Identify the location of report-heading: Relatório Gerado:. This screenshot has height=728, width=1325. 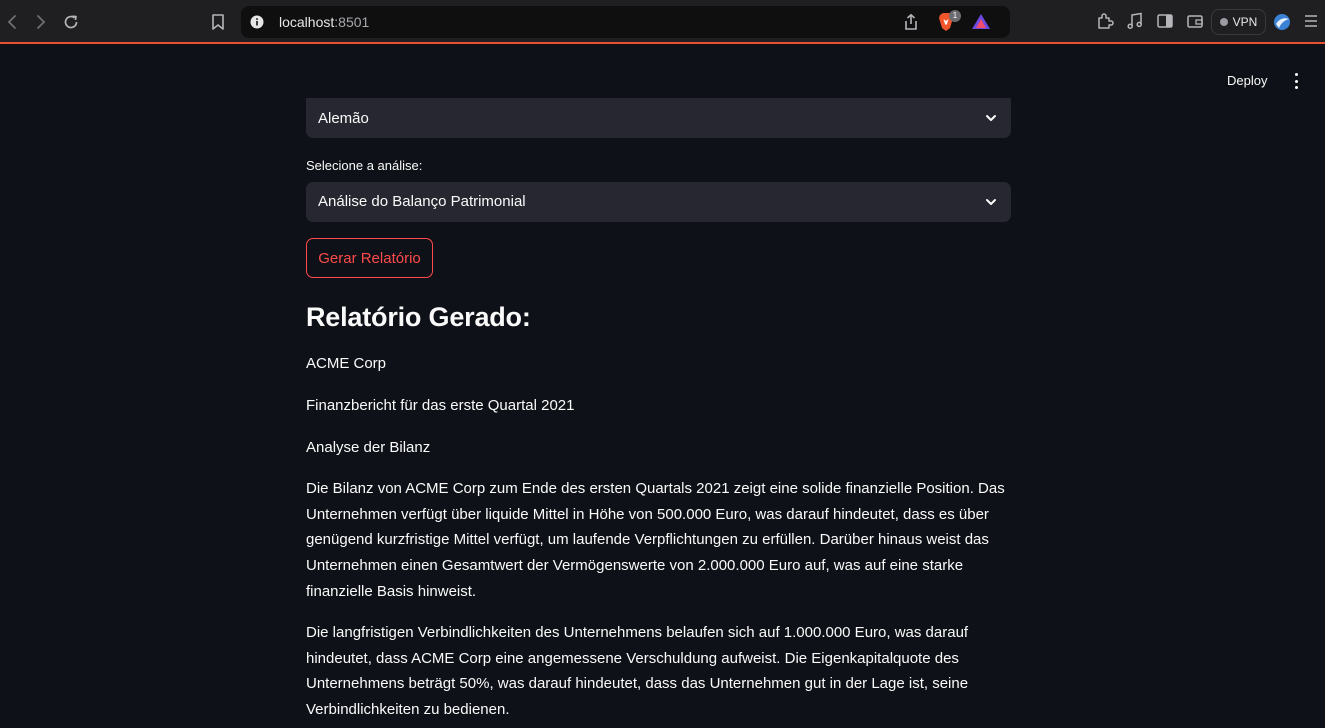
(418, 317).